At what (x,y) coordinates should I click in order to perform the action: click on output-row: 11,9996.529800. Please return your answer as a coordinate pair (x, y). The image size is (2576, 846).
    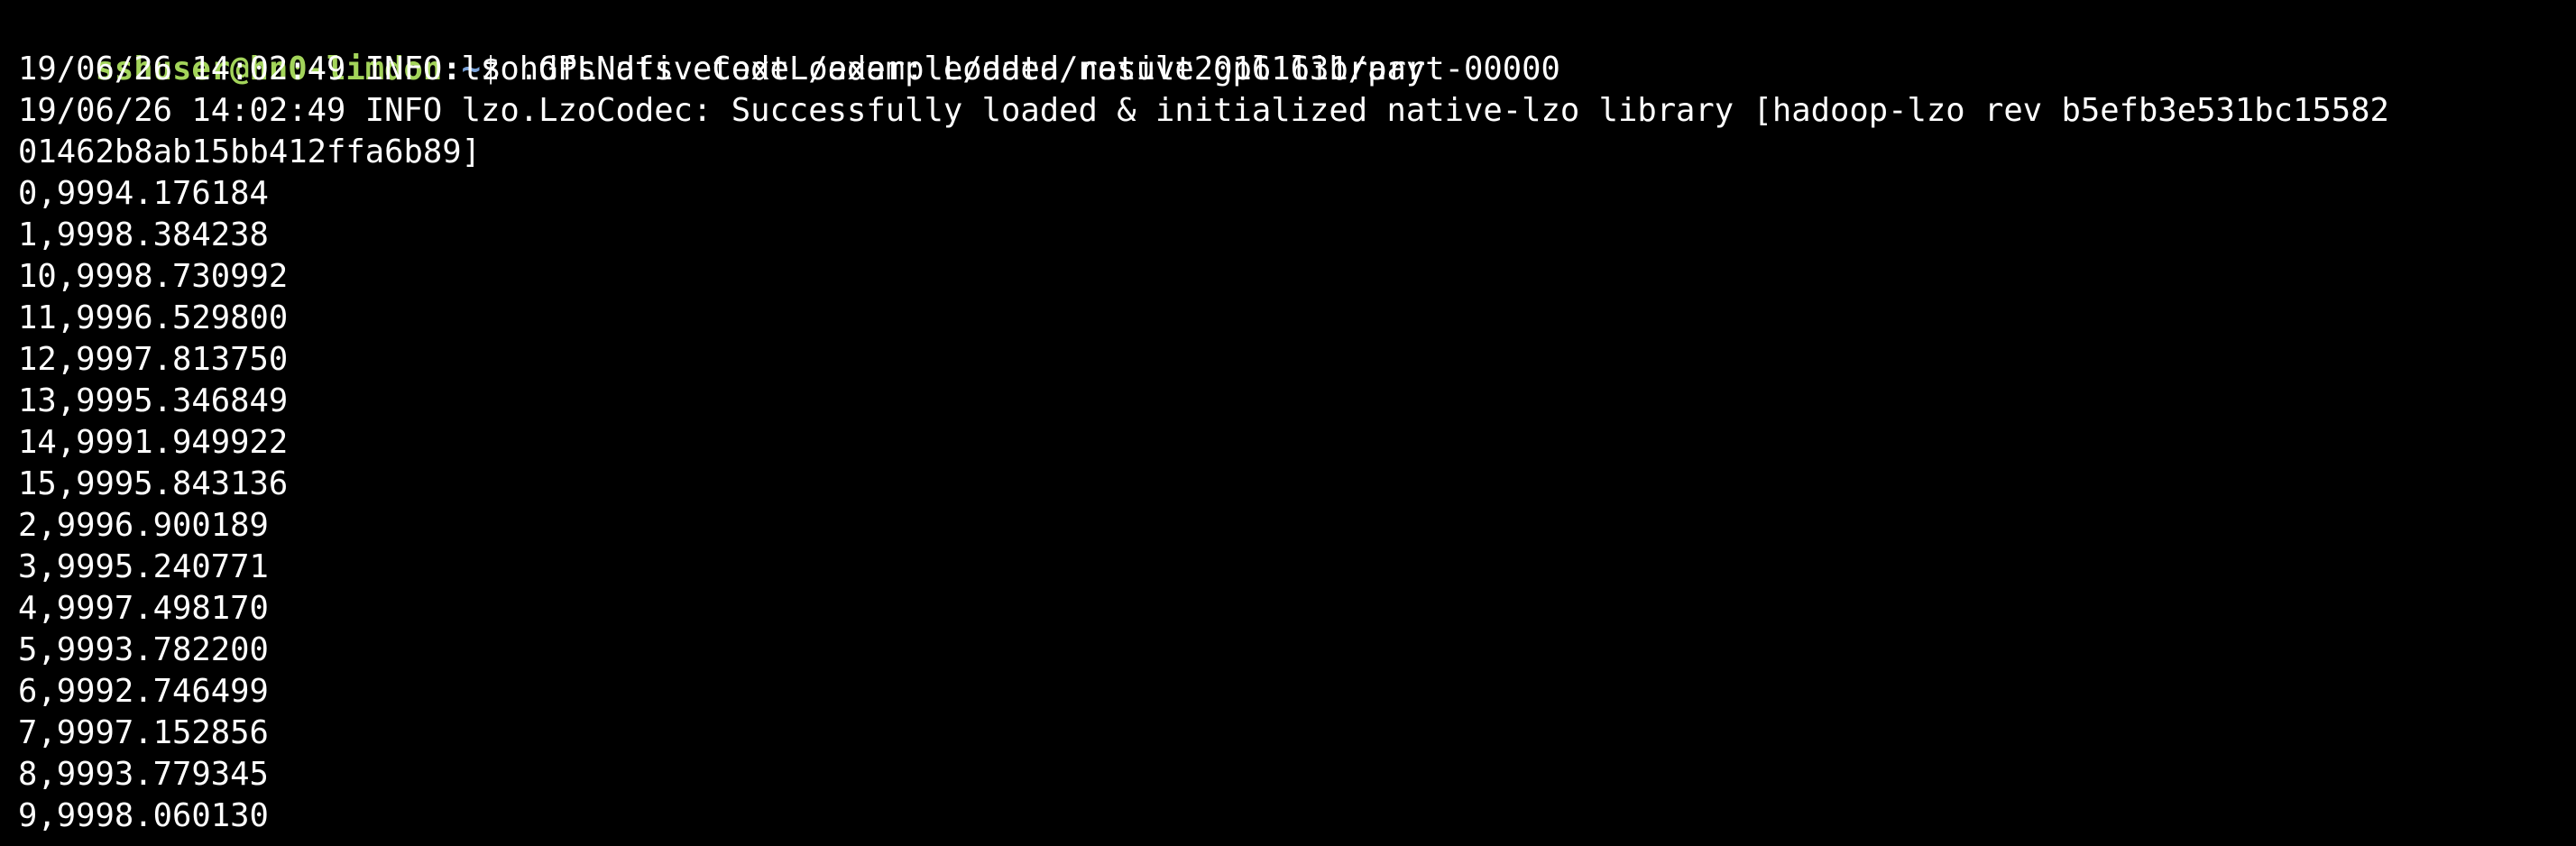
    Looking at the image, I should click on (153, 317).